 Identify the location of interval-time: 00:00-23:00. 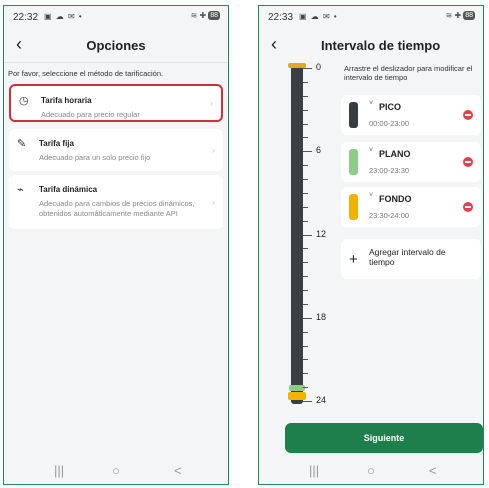
(389, 123).